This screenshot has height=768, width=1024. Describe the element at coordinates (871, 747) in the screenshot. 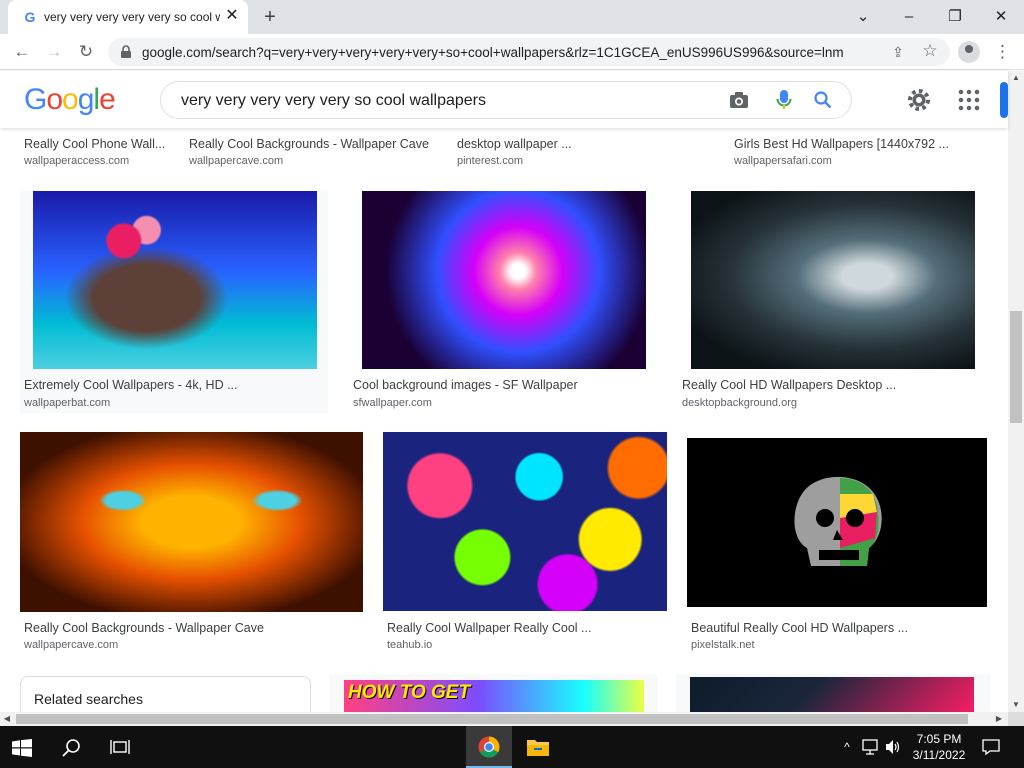

I see `network-icon` at that location.